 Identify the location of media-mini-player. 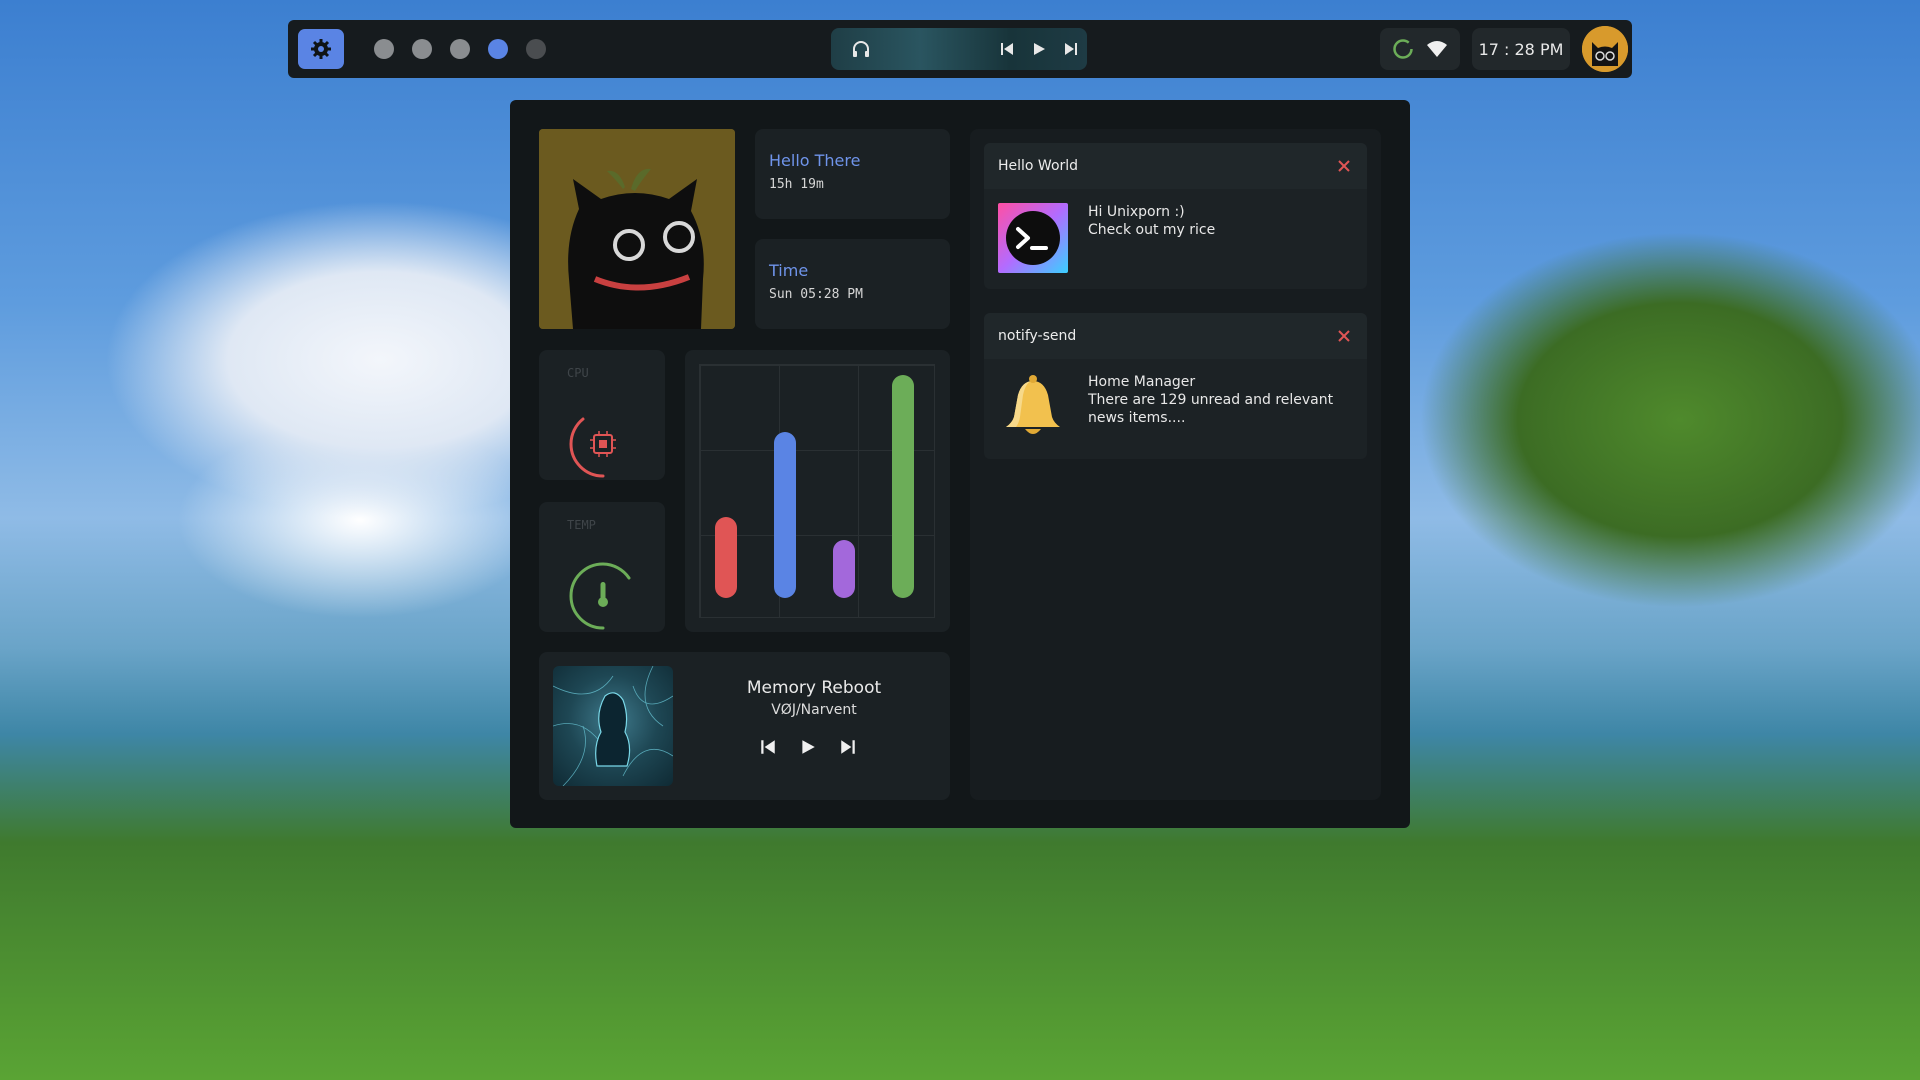
(959, 49).